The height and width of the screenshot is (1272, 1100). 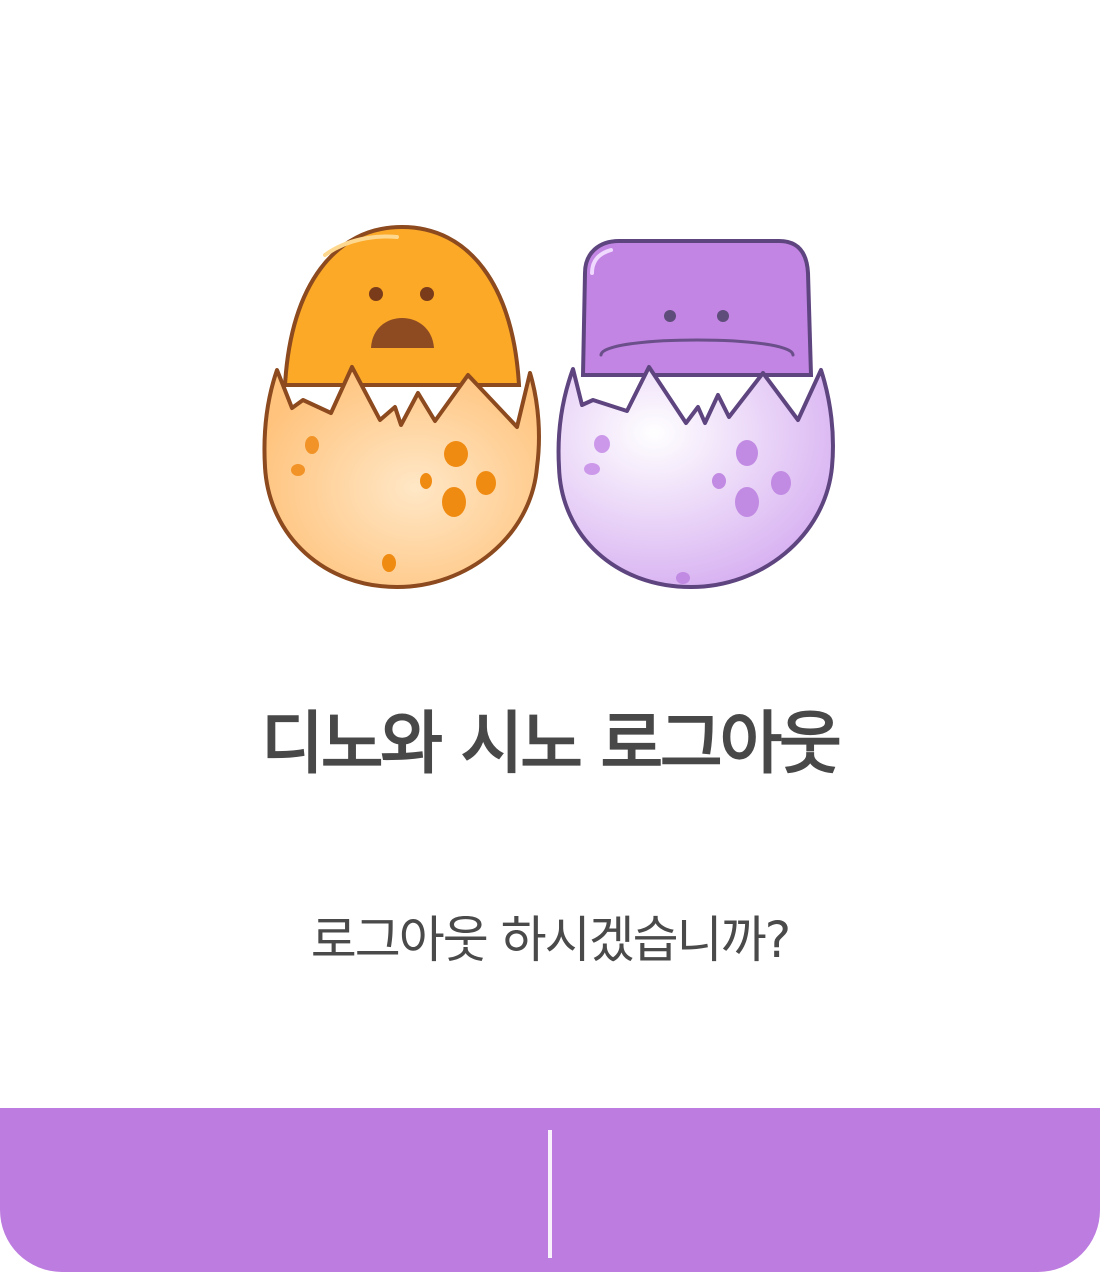 What do you see at coordinates (695, 414) in the screenshot?
I see `purple-dino-egg-icon` at bounding box center [695, 414].